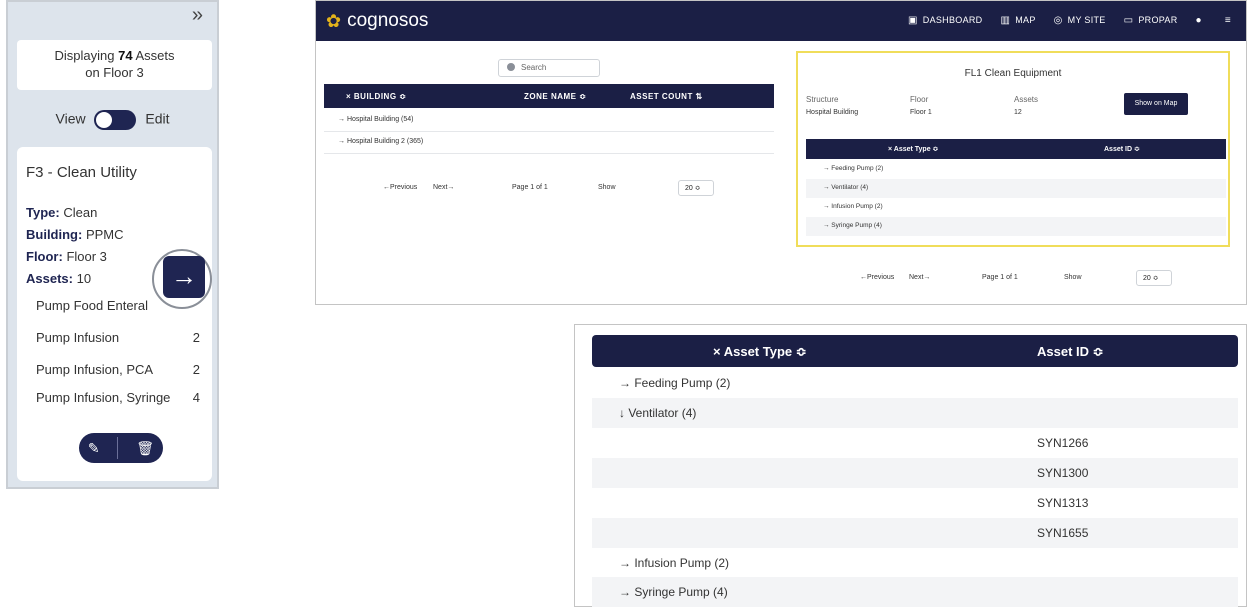 This screenshot has width=1247, height=607. Describe the element at coordinates (1156, 104) in the screenshot. I see `show-on-map-button: Show on Map` at that location.